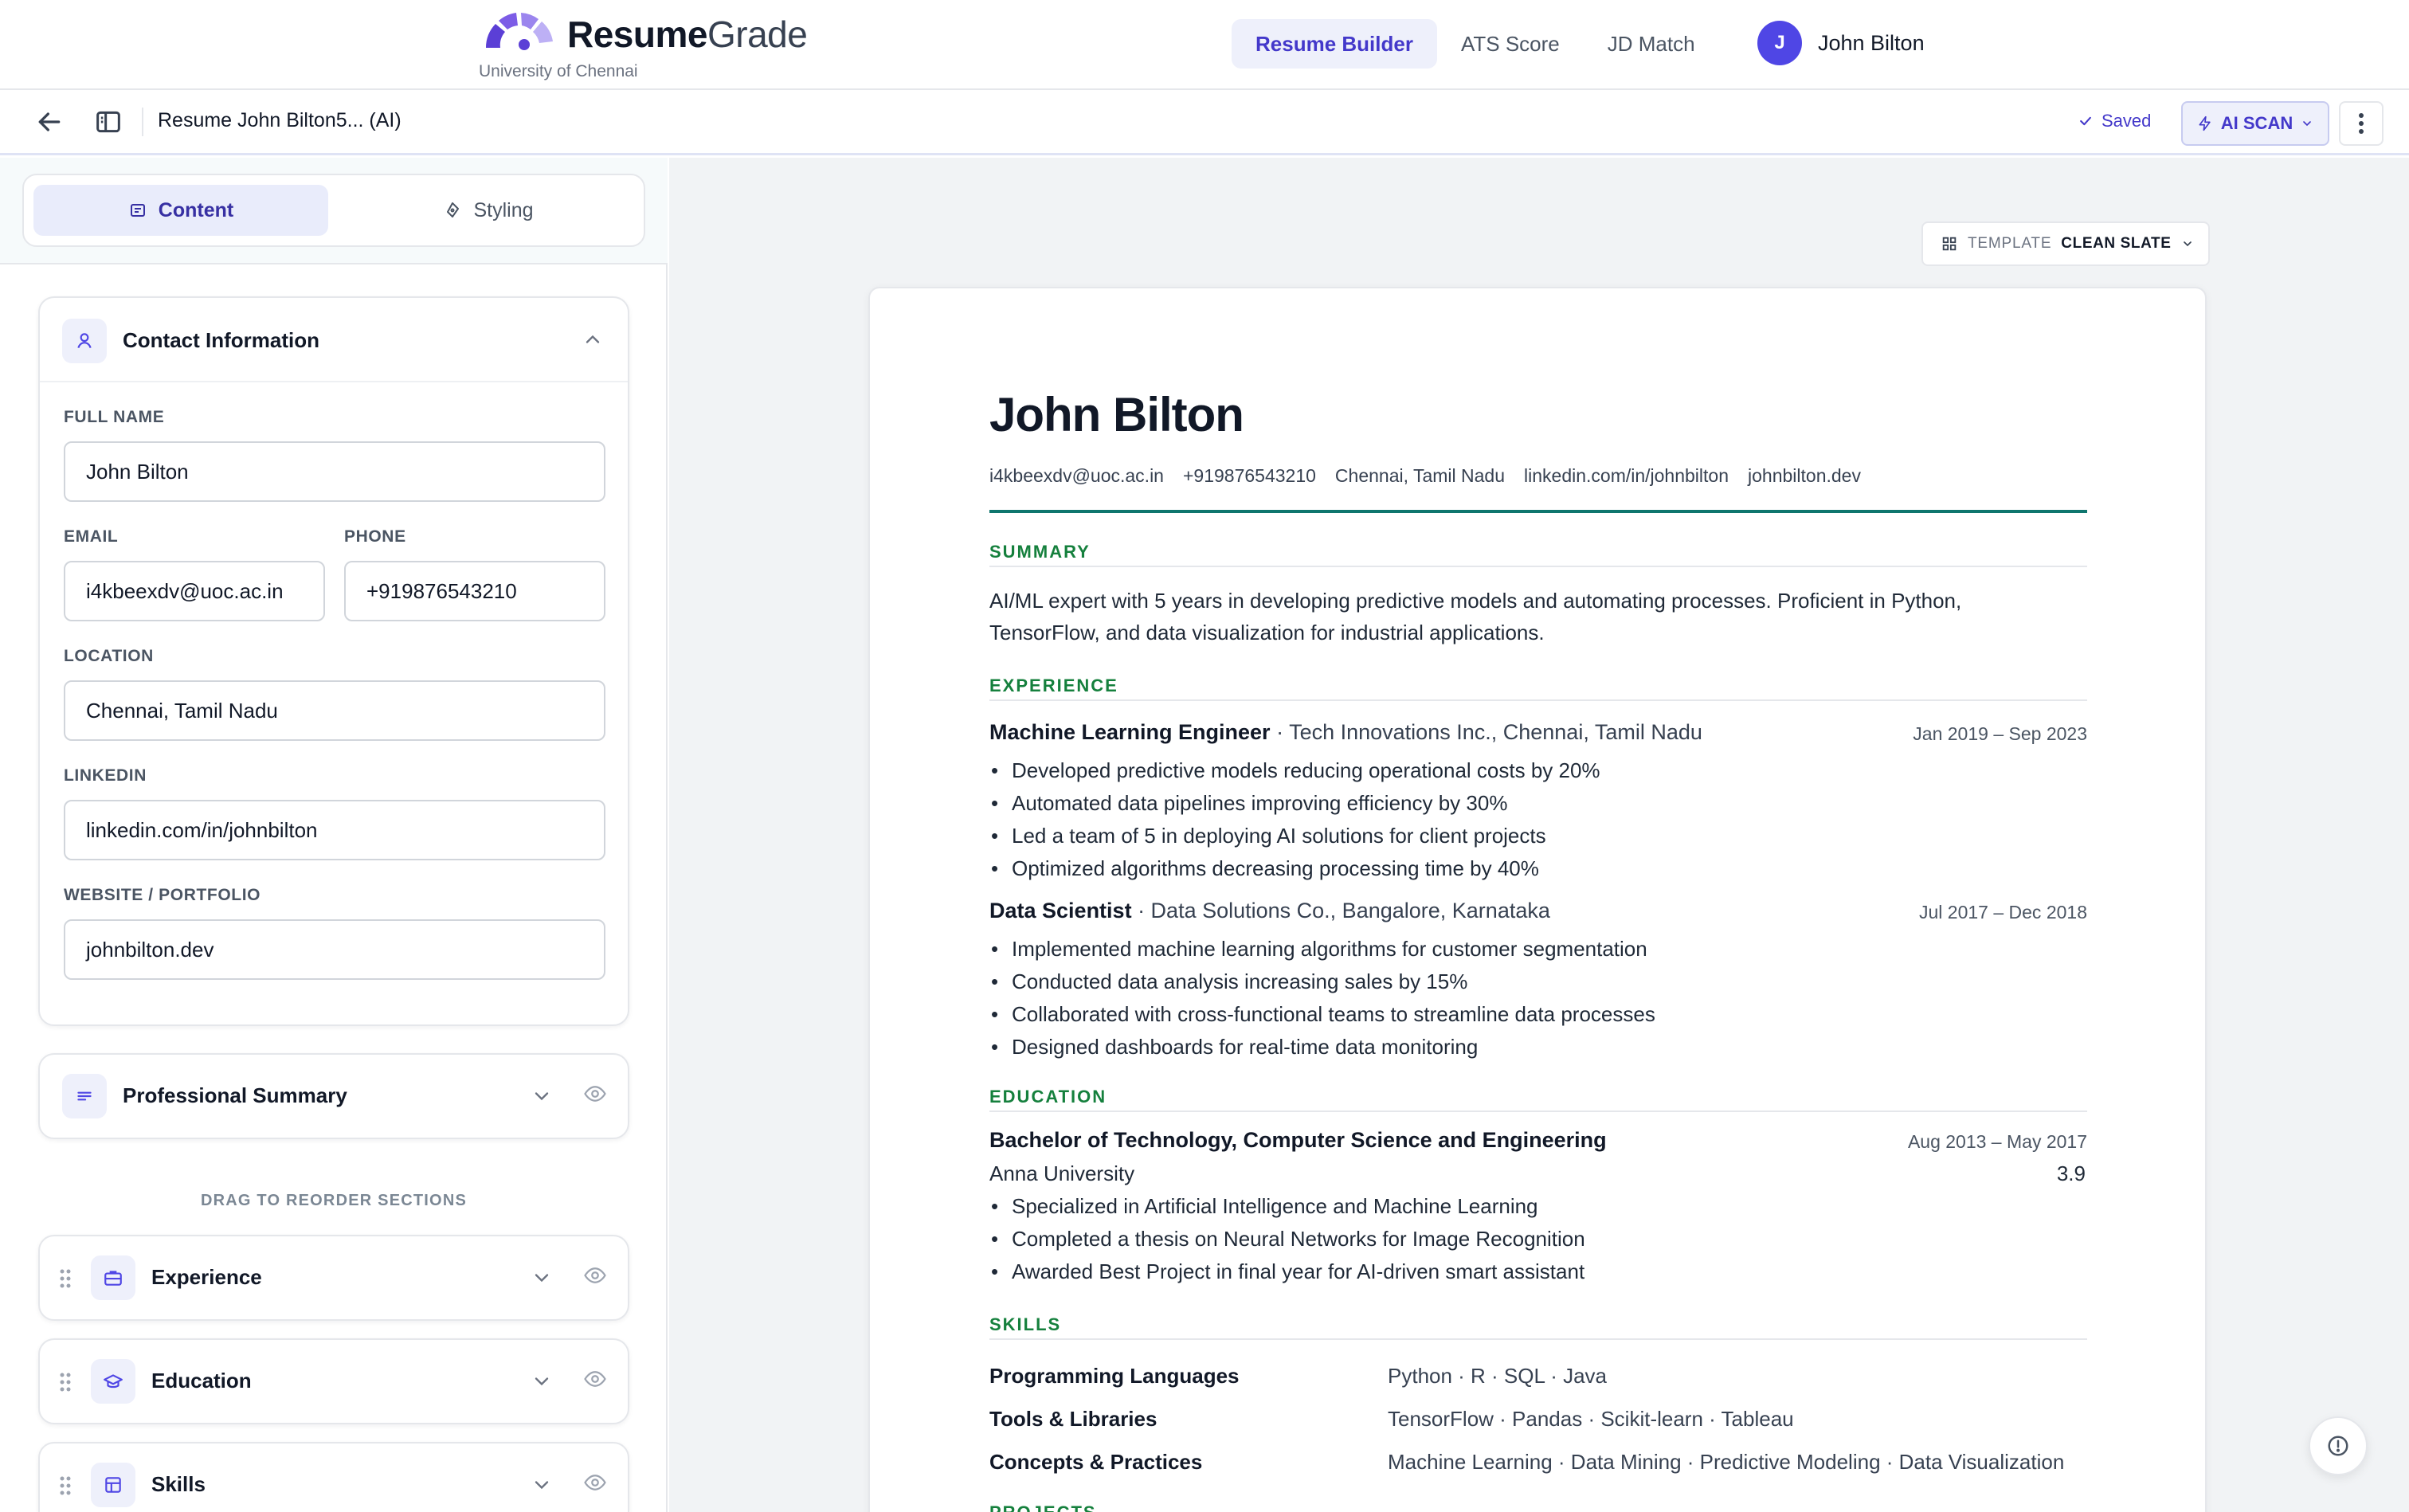  What do you see at coordinates (2255, 124) in the screenshot?
I see `ai-scan-button: AI SCAN` at bounding box center [2255, 124].